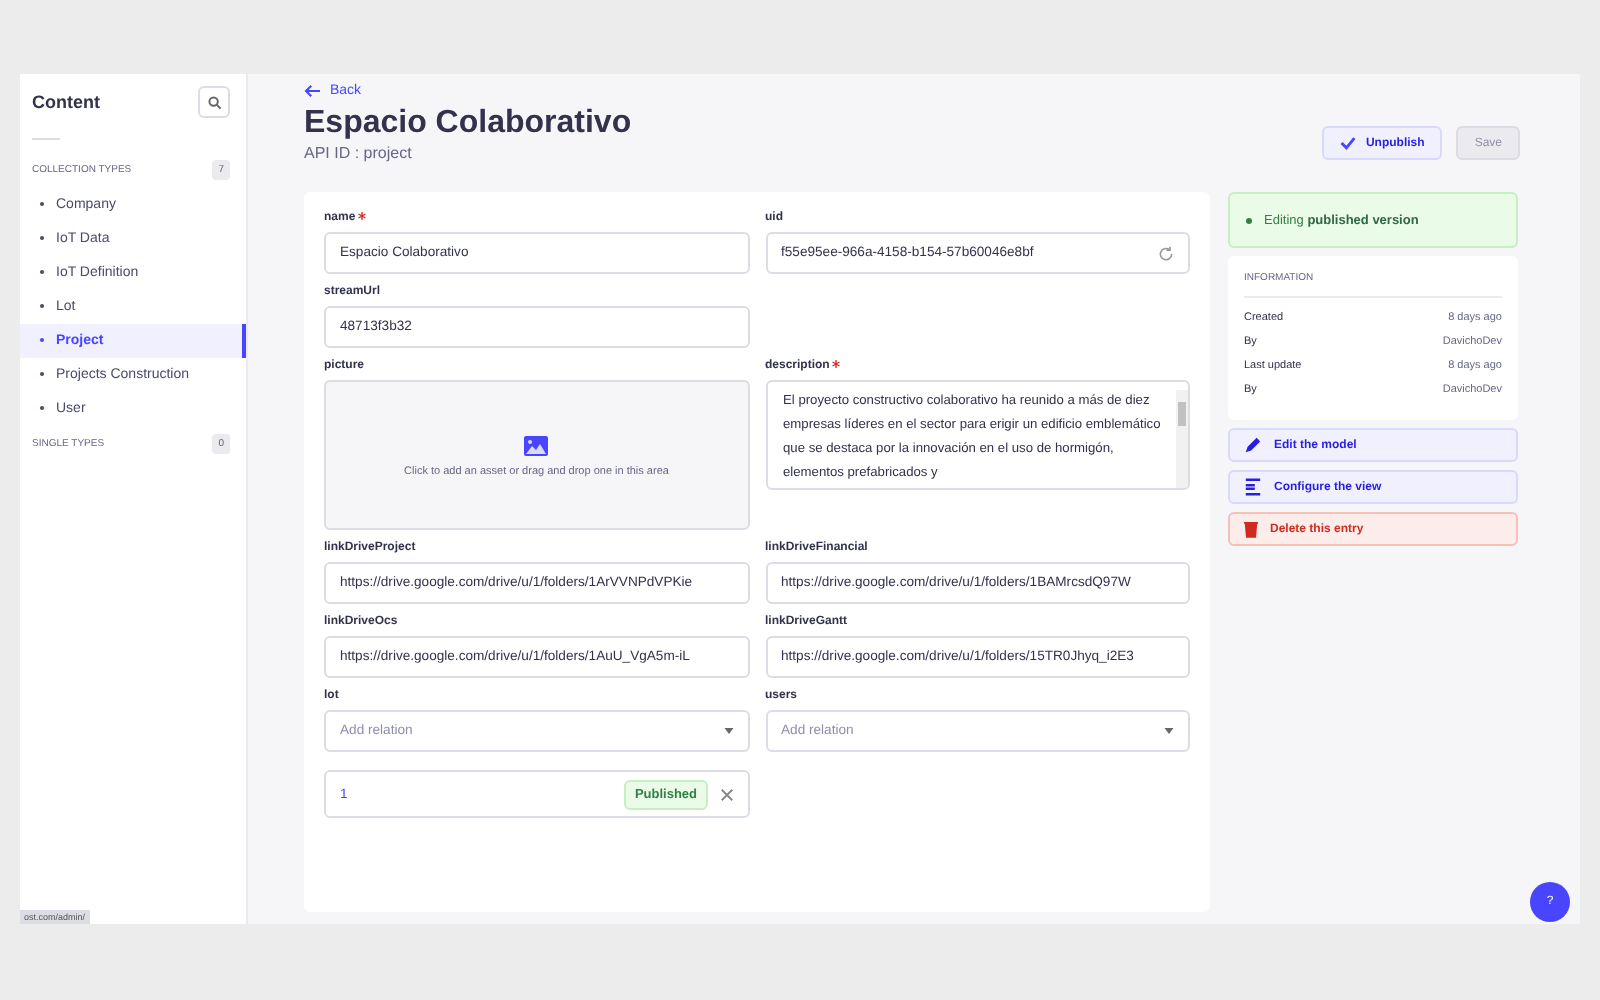  What do you see at coordinates (66, 102) in the screenshot?
I see `sidebar-title: Content` at bounding box center [66, 102].